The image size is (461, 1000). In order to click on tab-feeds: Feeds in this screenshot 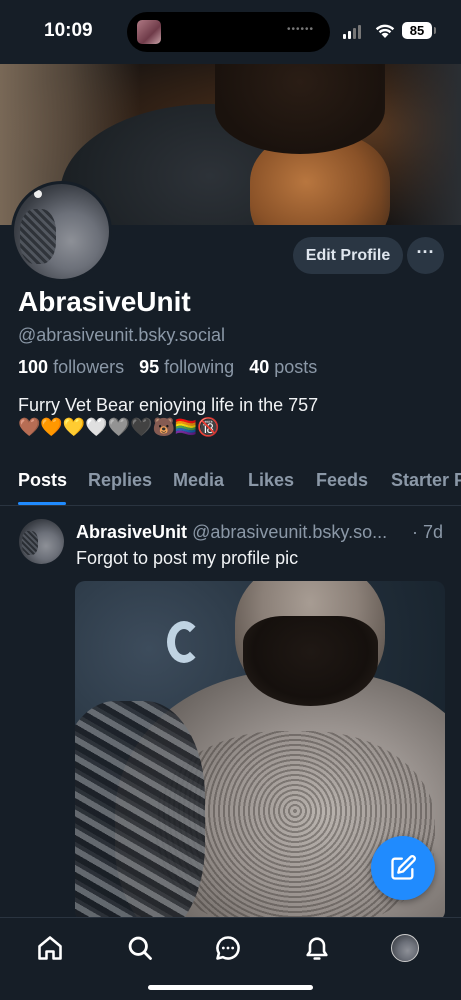, I will do `click(342, 480)`.